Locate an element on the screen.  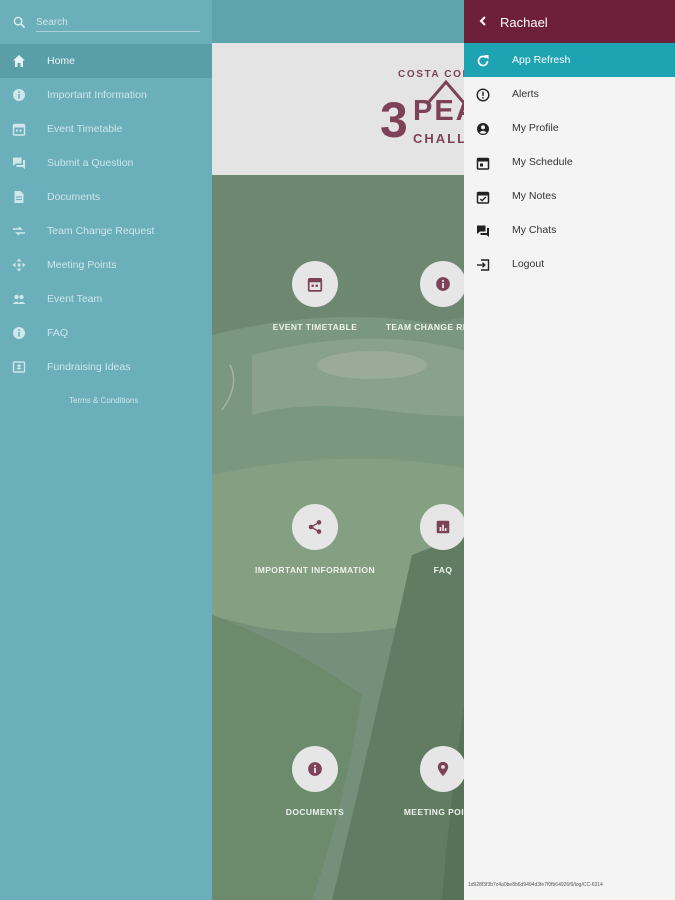
menu-item-my-schedule: My Schedule is located at coordinates (569, 162).